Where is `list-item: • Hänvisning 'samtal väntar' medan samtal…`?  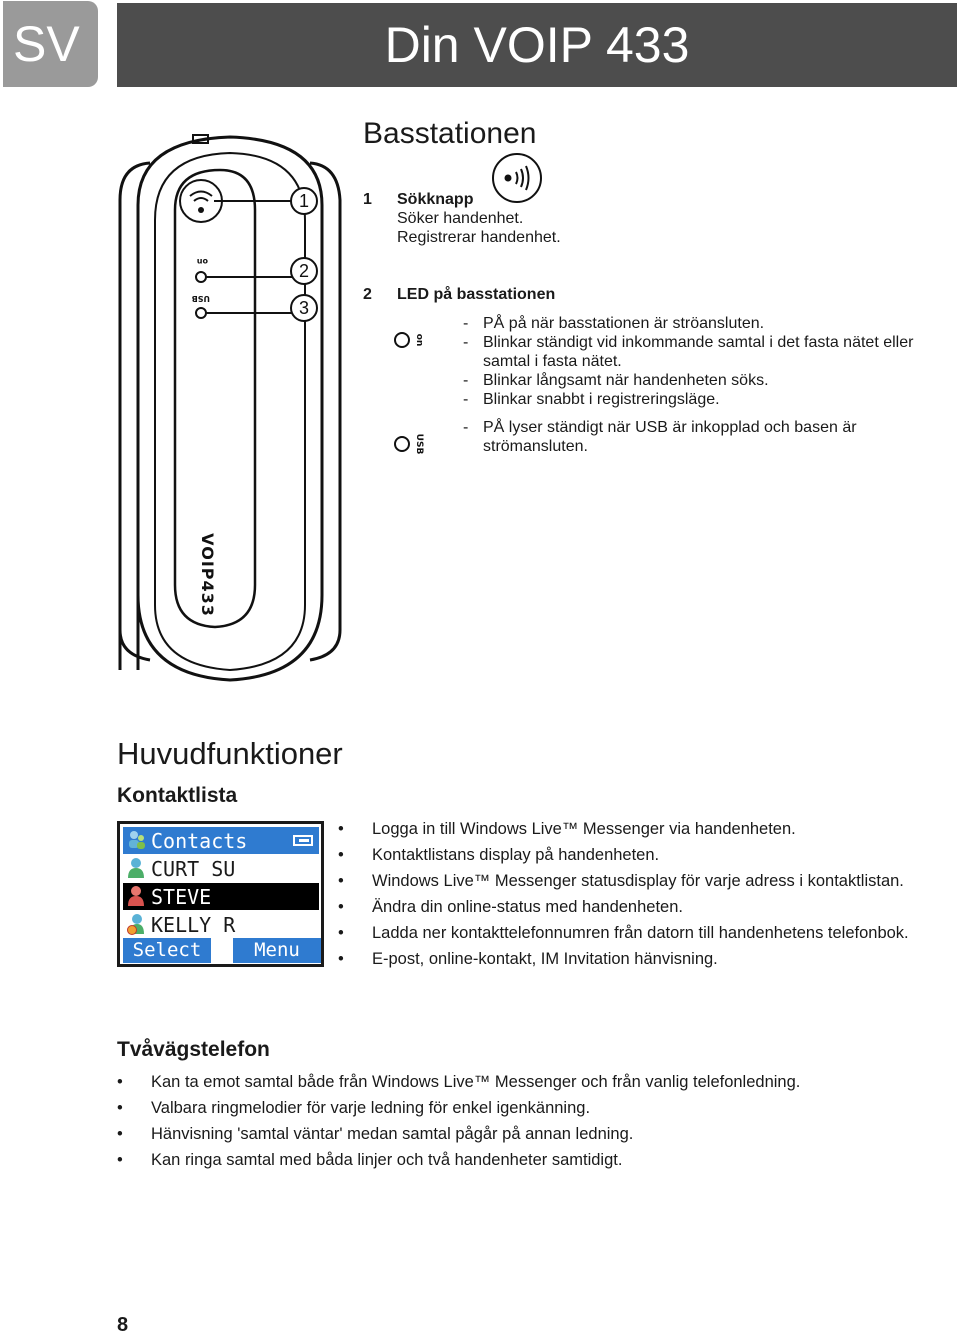
list-item: • Hänvisning 'samtal väntar' medan samtal… is located at coordinates (375, 1134).